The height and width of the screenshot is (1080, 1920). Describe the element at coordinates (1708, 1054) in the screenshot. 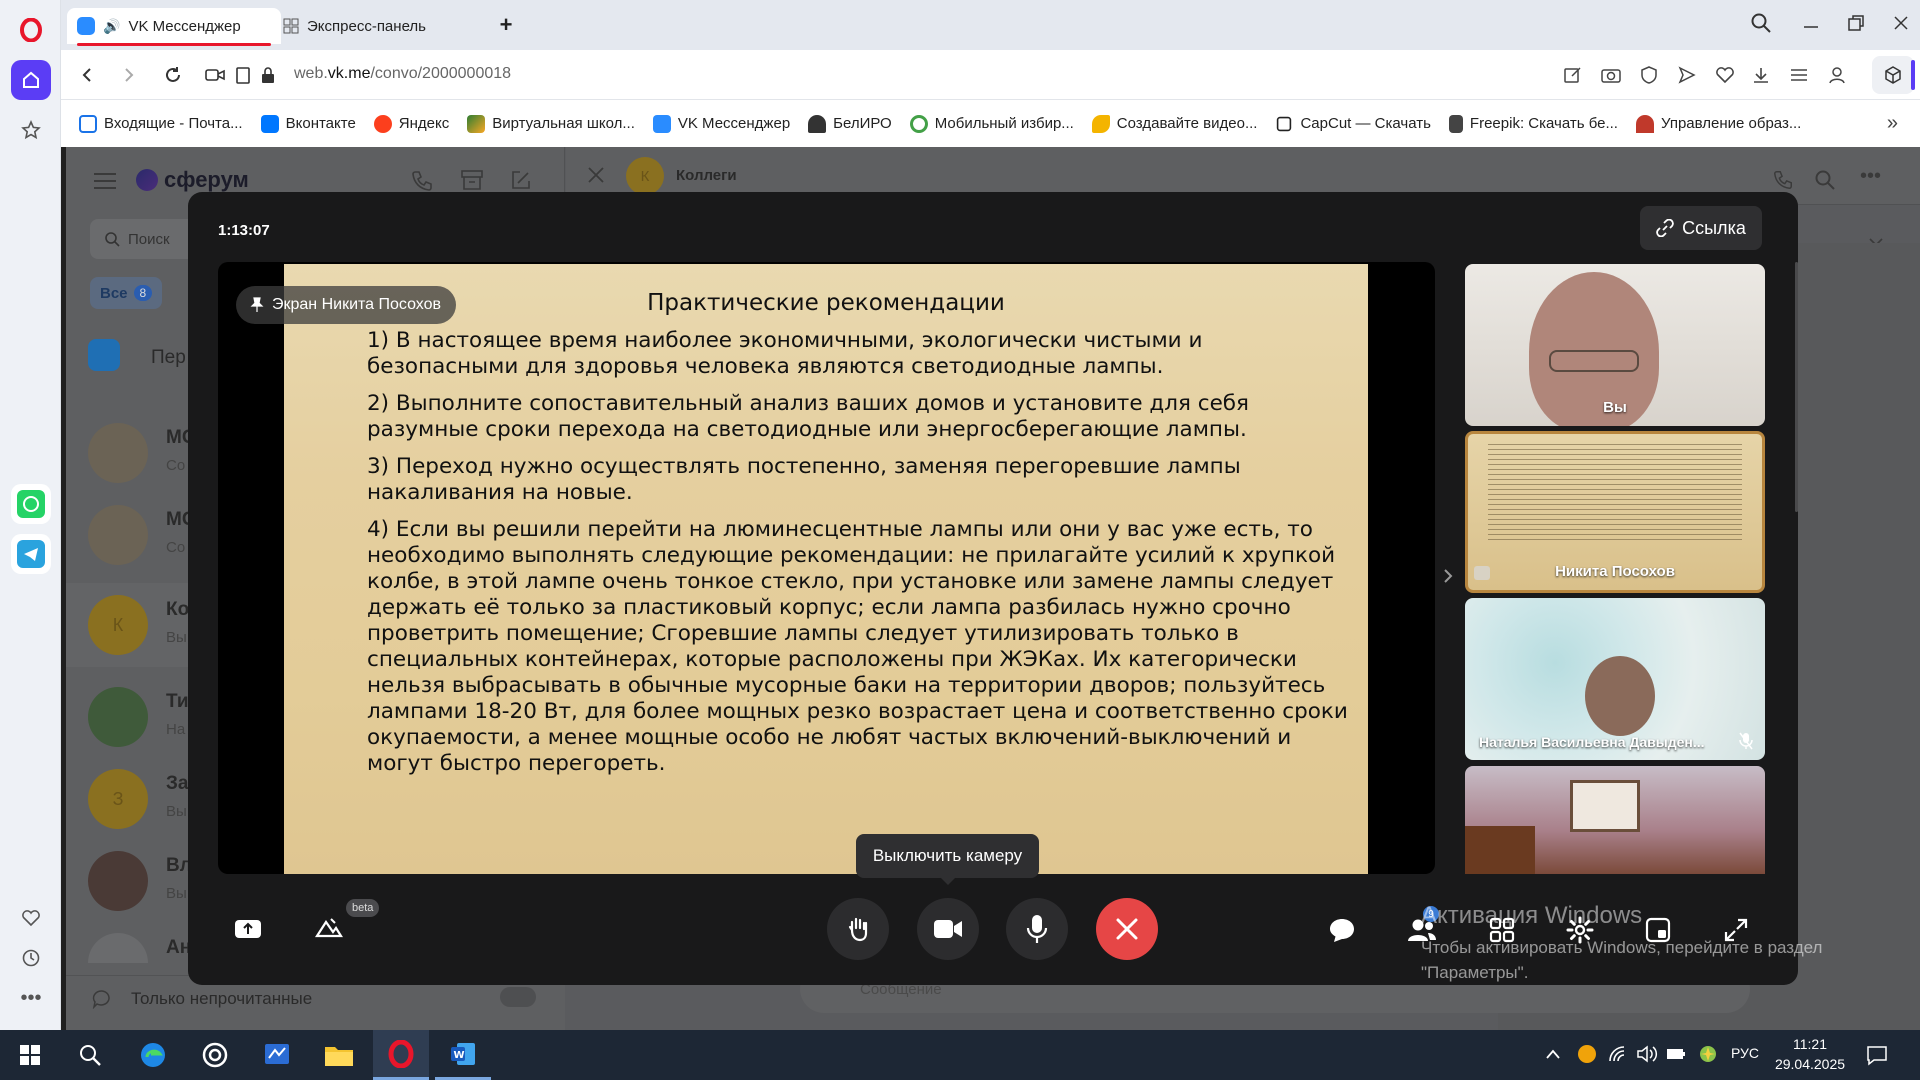

I see `security-tray-icon` at that location.